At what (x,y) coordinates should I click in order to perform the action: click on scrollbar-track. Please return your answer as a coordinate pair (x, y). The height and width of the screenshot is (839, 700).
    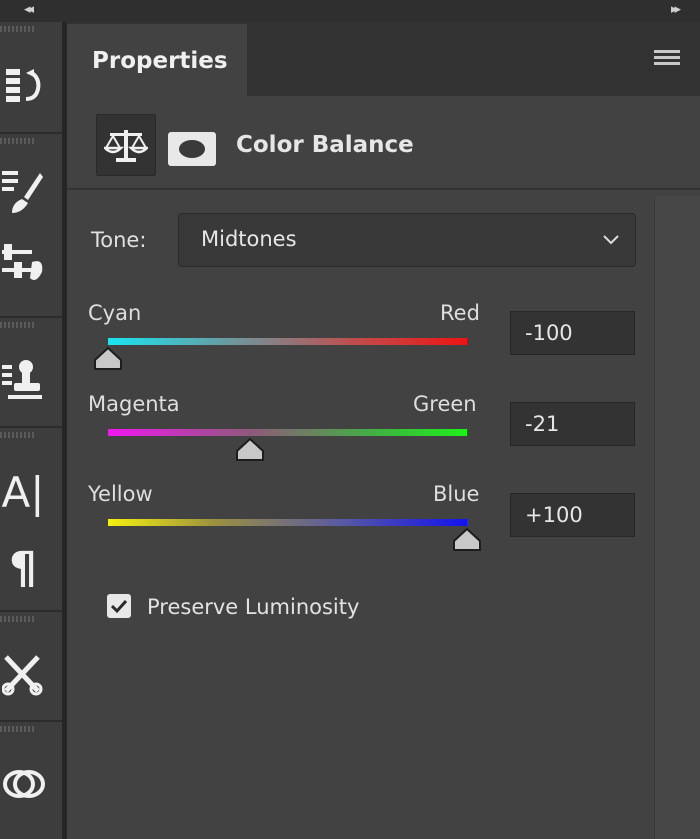
    Looking at the image, I should click on (677, 517).